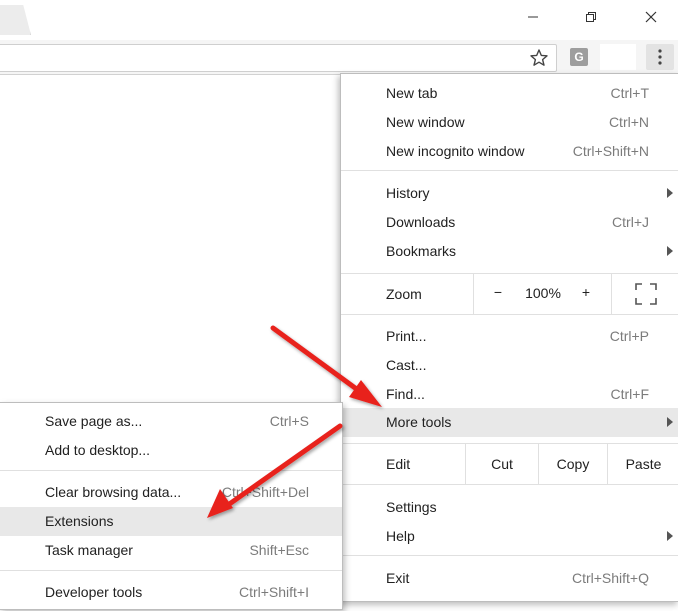 This screenshot has height=611, width=678. Describe the element at coordinates (509, 536) in the screenshot. I see `menu-item-help: Help` at that location.